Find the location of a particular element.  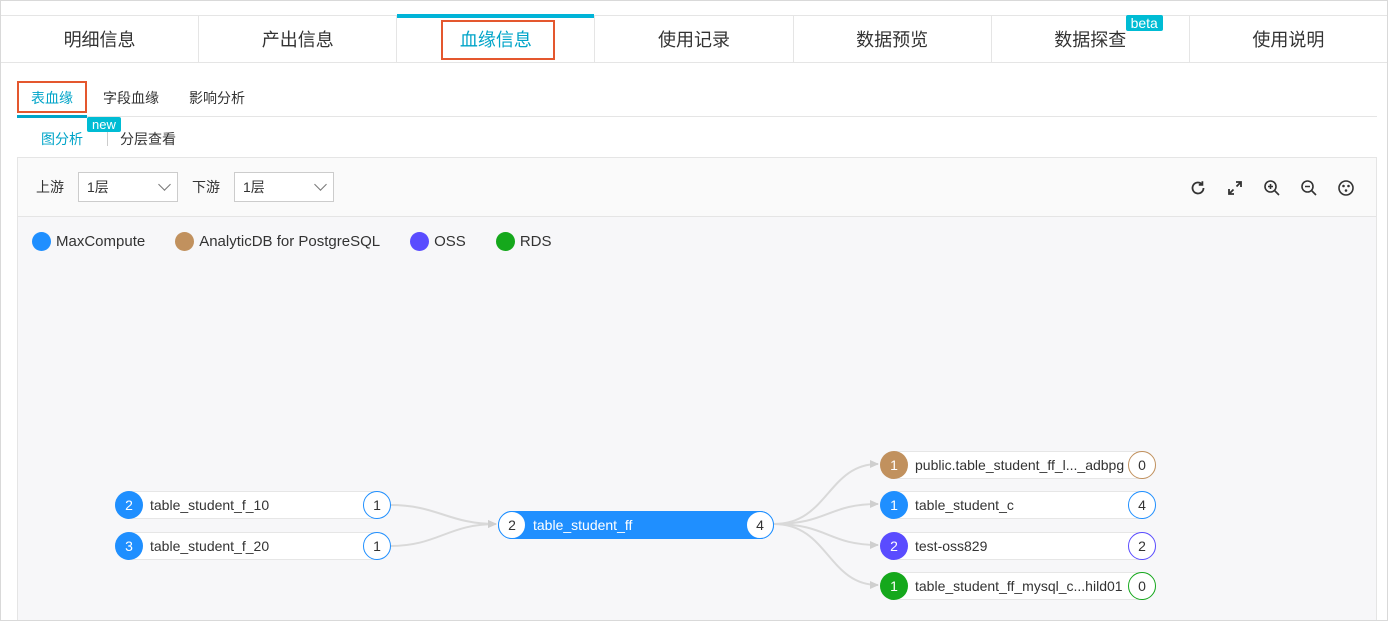

tab-output-info: 产出信息 is located at coordinates (298, 39).